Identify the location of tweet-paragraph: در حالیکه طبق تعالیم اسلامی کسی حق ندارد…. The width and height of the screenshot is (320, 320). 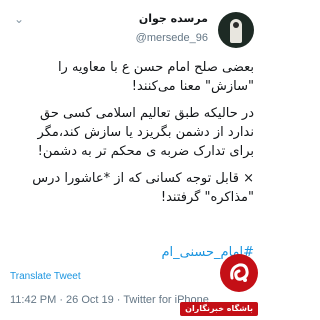
(145, 132).